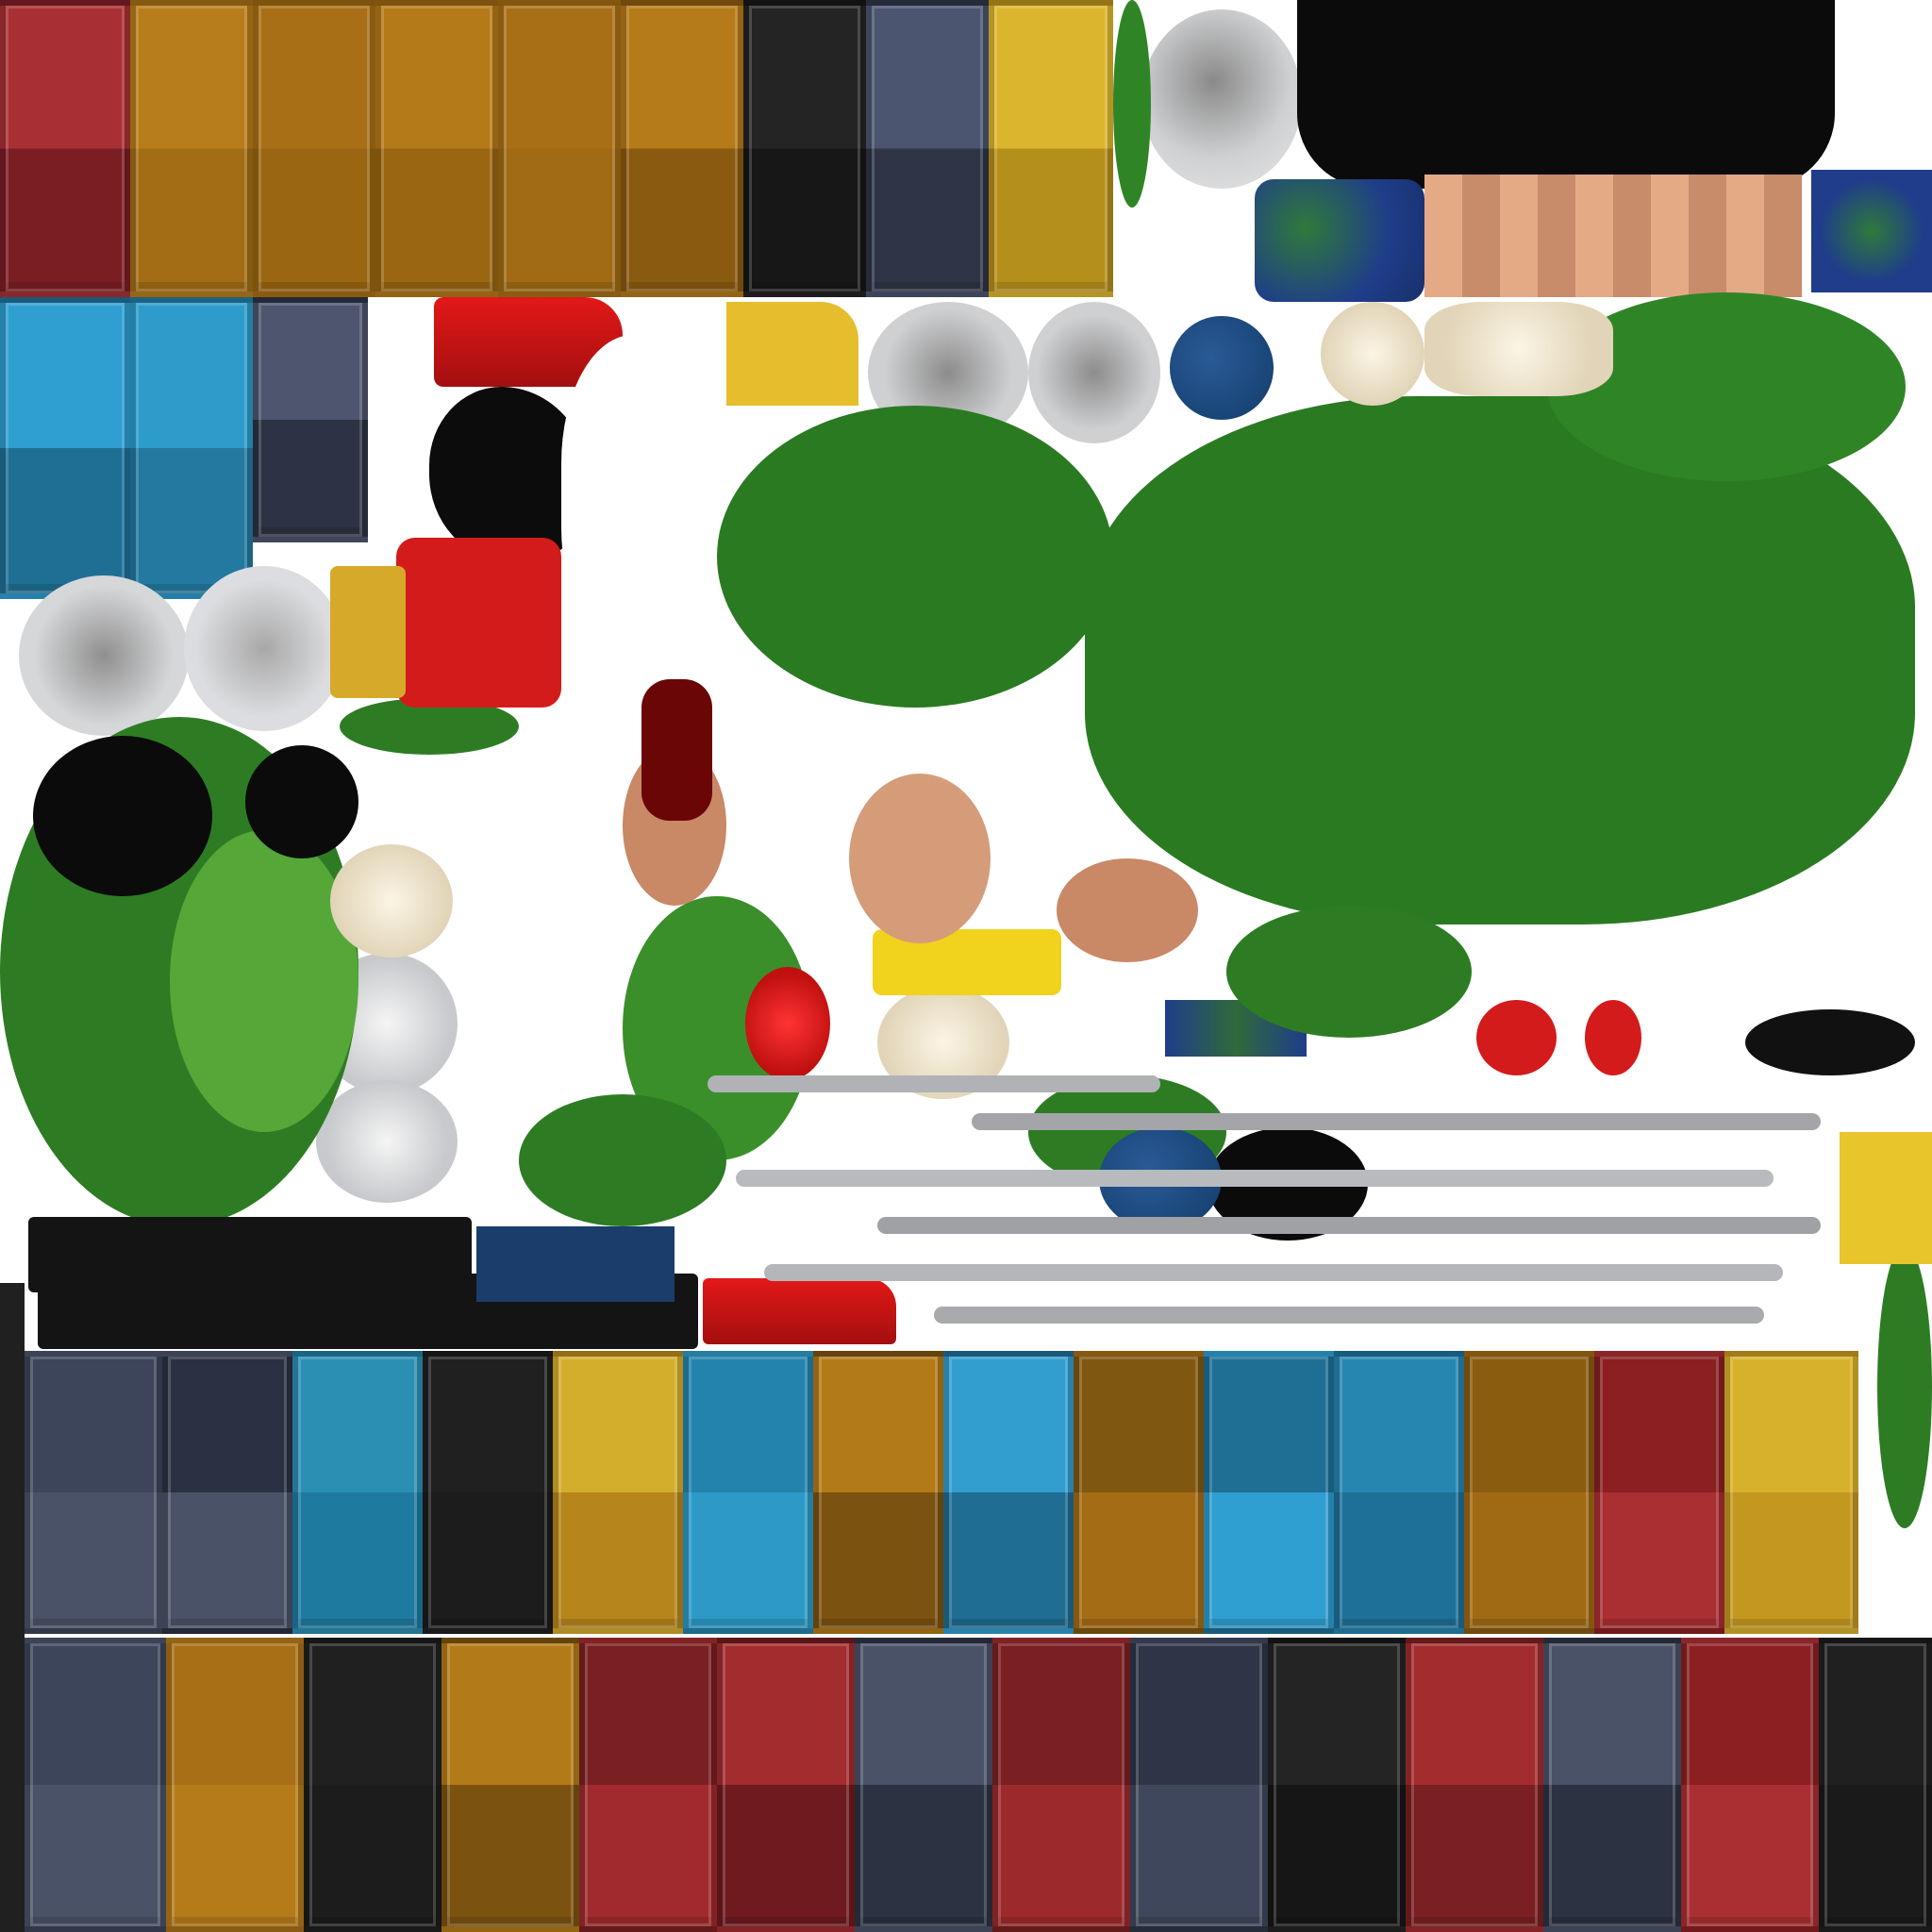 This screenshot has width=1932, height=1932. What do you see at coordinates (478, 623) in the screenshot?
I see `red-part` at bounding box center [478, 623].